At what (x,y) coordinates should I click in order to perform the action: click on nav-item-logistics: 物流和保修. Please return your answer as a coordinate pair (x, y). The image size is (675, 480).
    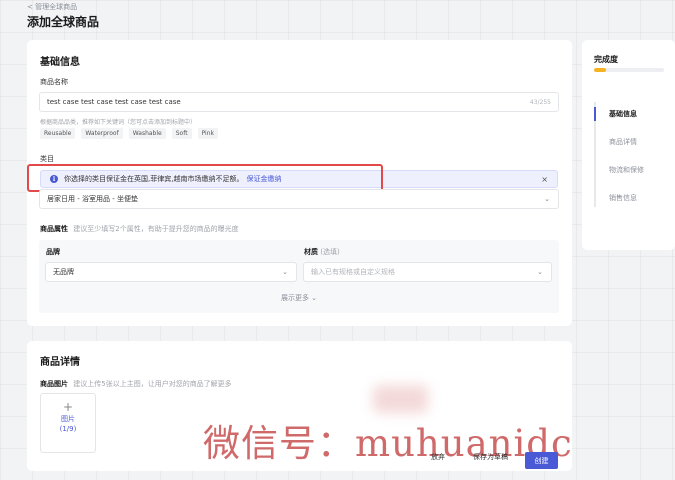
    Looking at the image, I should click on (626, 170).